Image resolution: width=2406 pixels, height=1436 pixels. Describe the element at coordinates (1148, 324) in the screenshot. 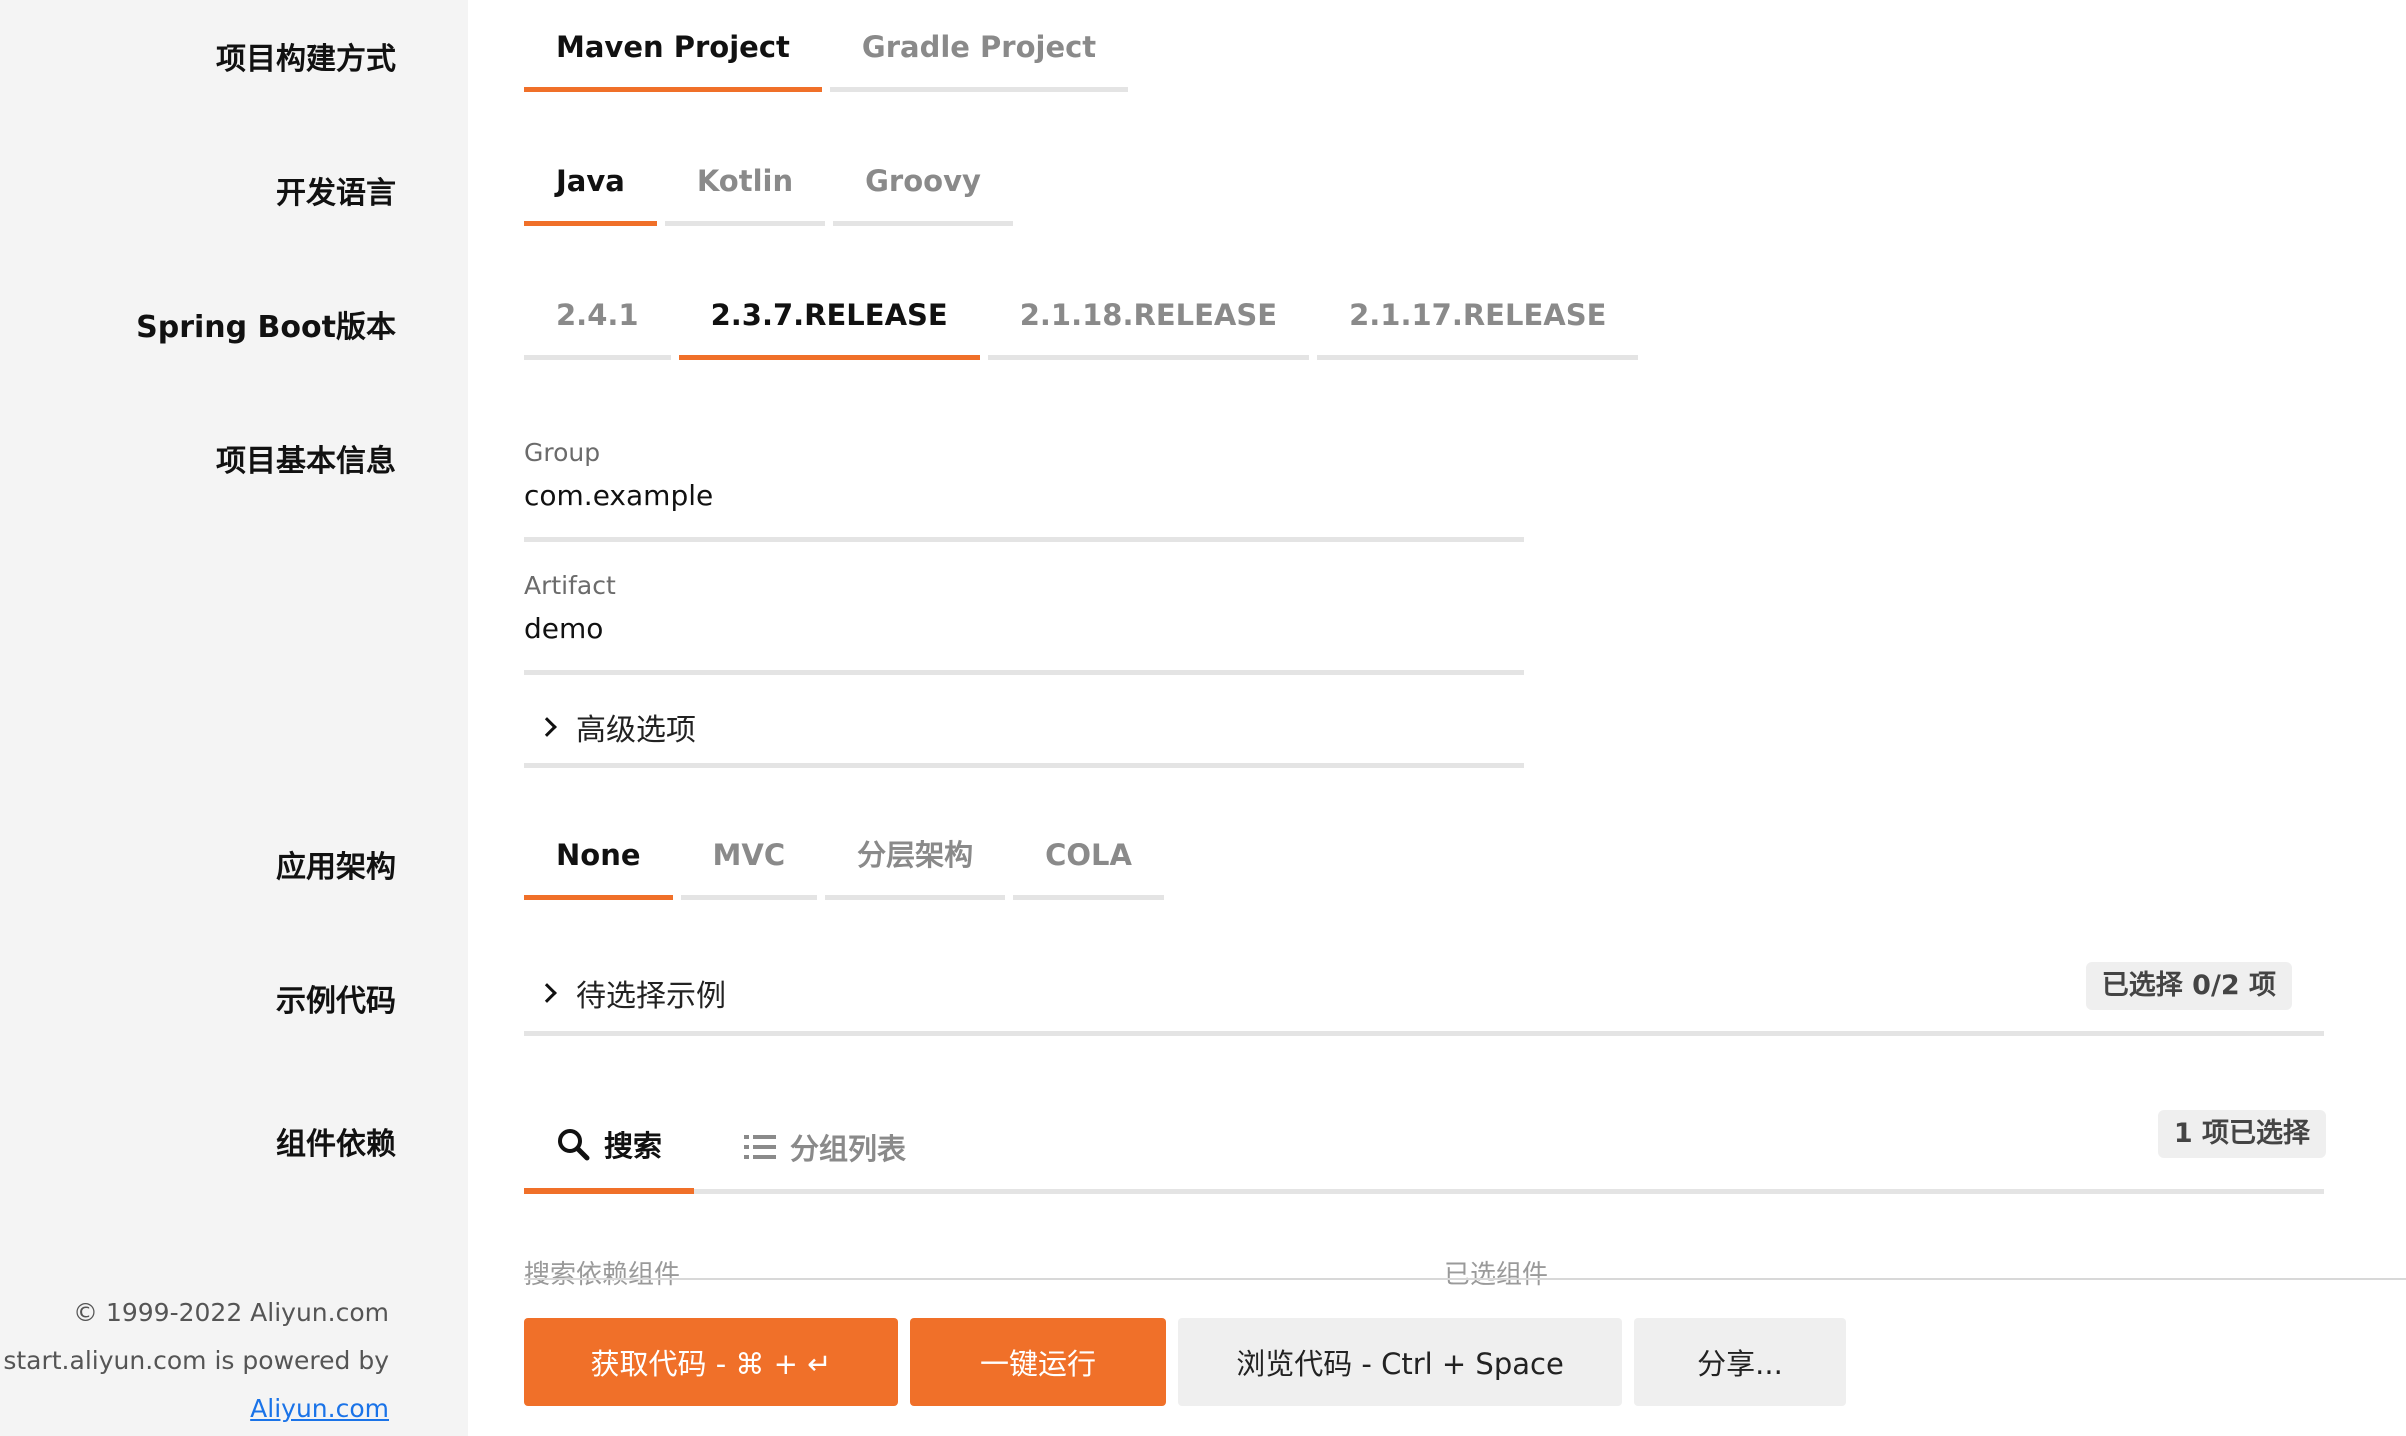

I see `tab-boot-2-1-18: 2.1.18.RELEASE` at that location.